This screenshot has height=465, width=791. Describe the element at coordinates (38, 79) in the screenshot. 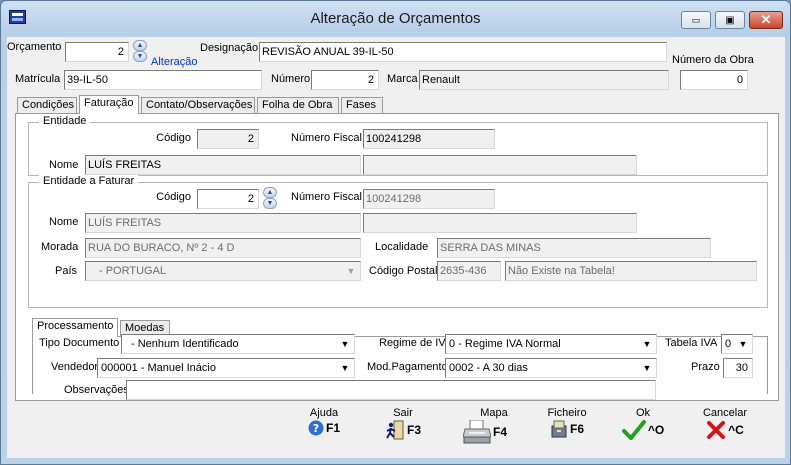

I see `matricula-label: Matrícula` at that location.